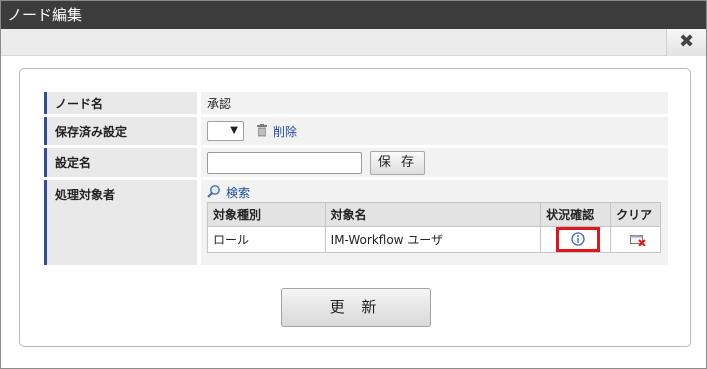 The height and width of the screenshot is (369, 707). I want to click on dialog-toolbar: ✖, so click(353, 42).